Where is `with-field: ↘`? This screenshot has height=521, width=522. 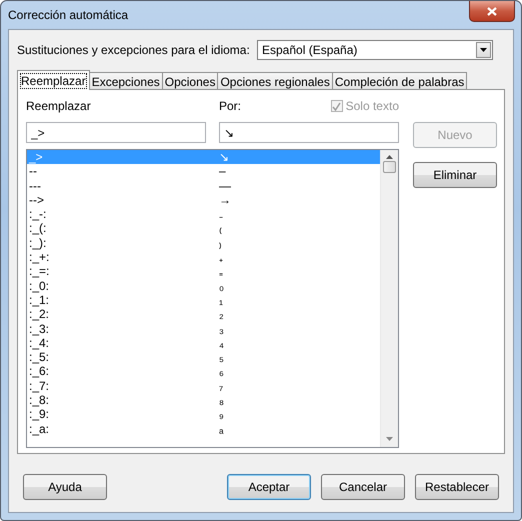 with-field: ↘ is located at coordinates (309, 132).